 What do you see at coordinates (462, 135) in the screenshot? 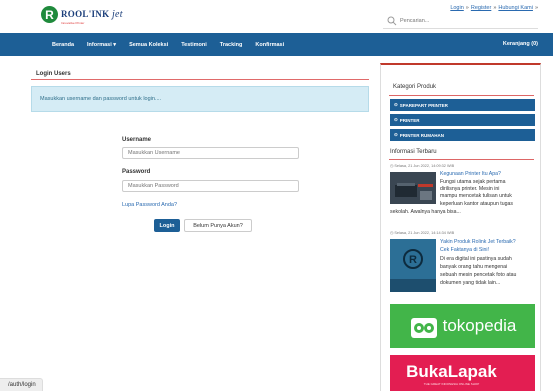
I see `category-printer-rumahan: ⊙ PRINTER RUMAHAN` at bounding box center [462, 135].